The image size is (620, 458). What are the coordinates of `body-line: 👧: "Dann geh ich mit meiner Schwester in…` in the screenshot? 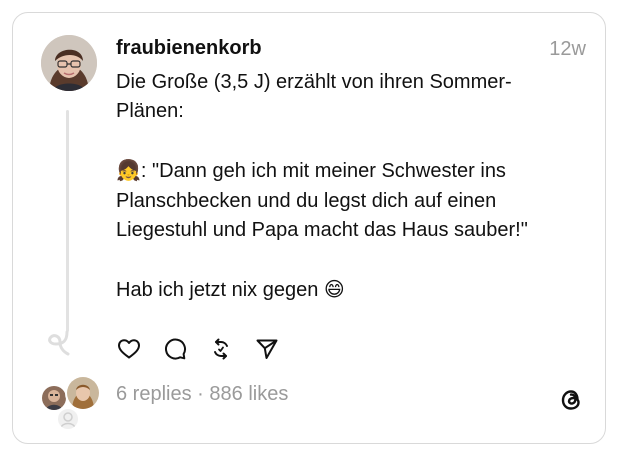 It's located at (351, 171).